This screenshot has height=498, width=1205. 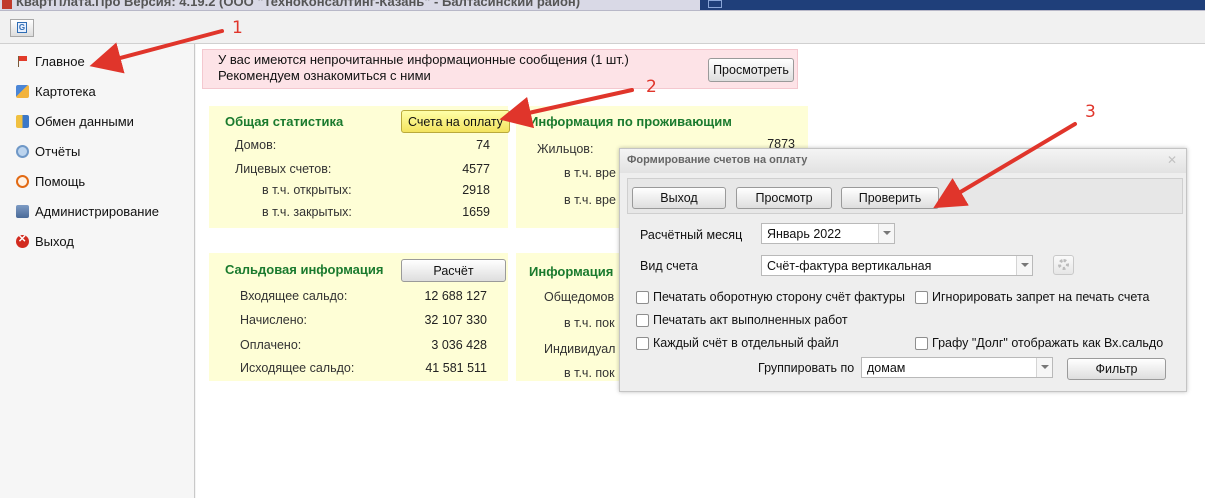 What do you see at coordinates (1005, 165) in the screenshot?
I see `arrow-to-check` at bounding box center [1005, 165].